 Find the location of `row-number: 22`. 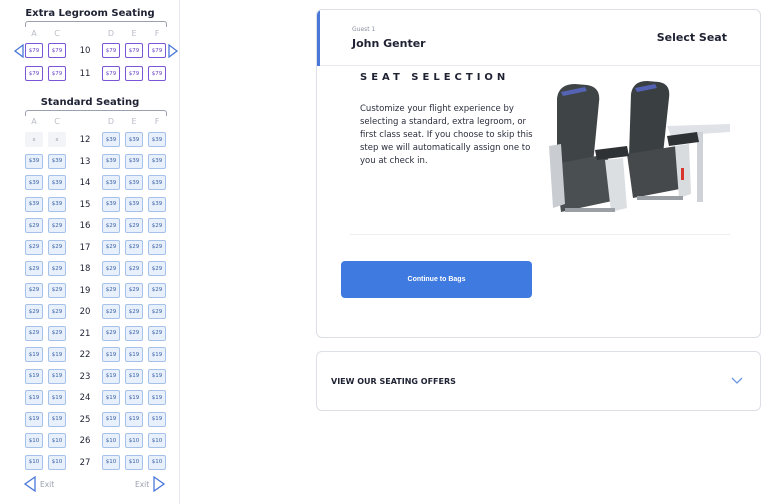

row-number: 22 is located at coordinates (85, 355).